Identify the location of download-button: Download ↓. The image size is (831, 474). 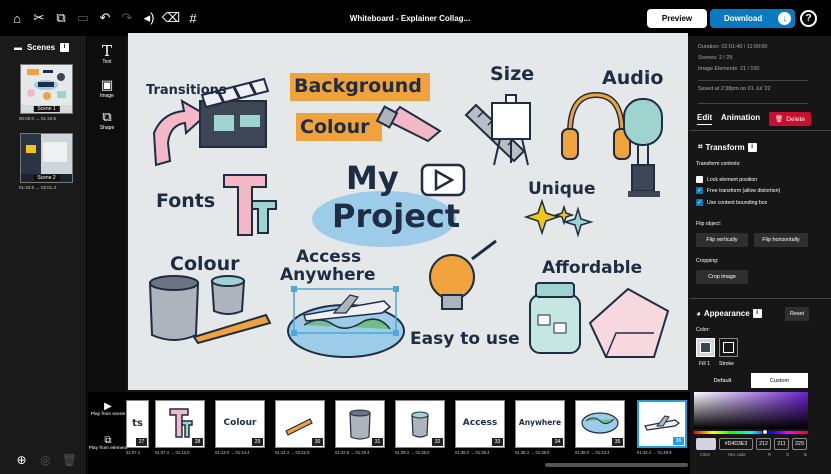
(752, 18).